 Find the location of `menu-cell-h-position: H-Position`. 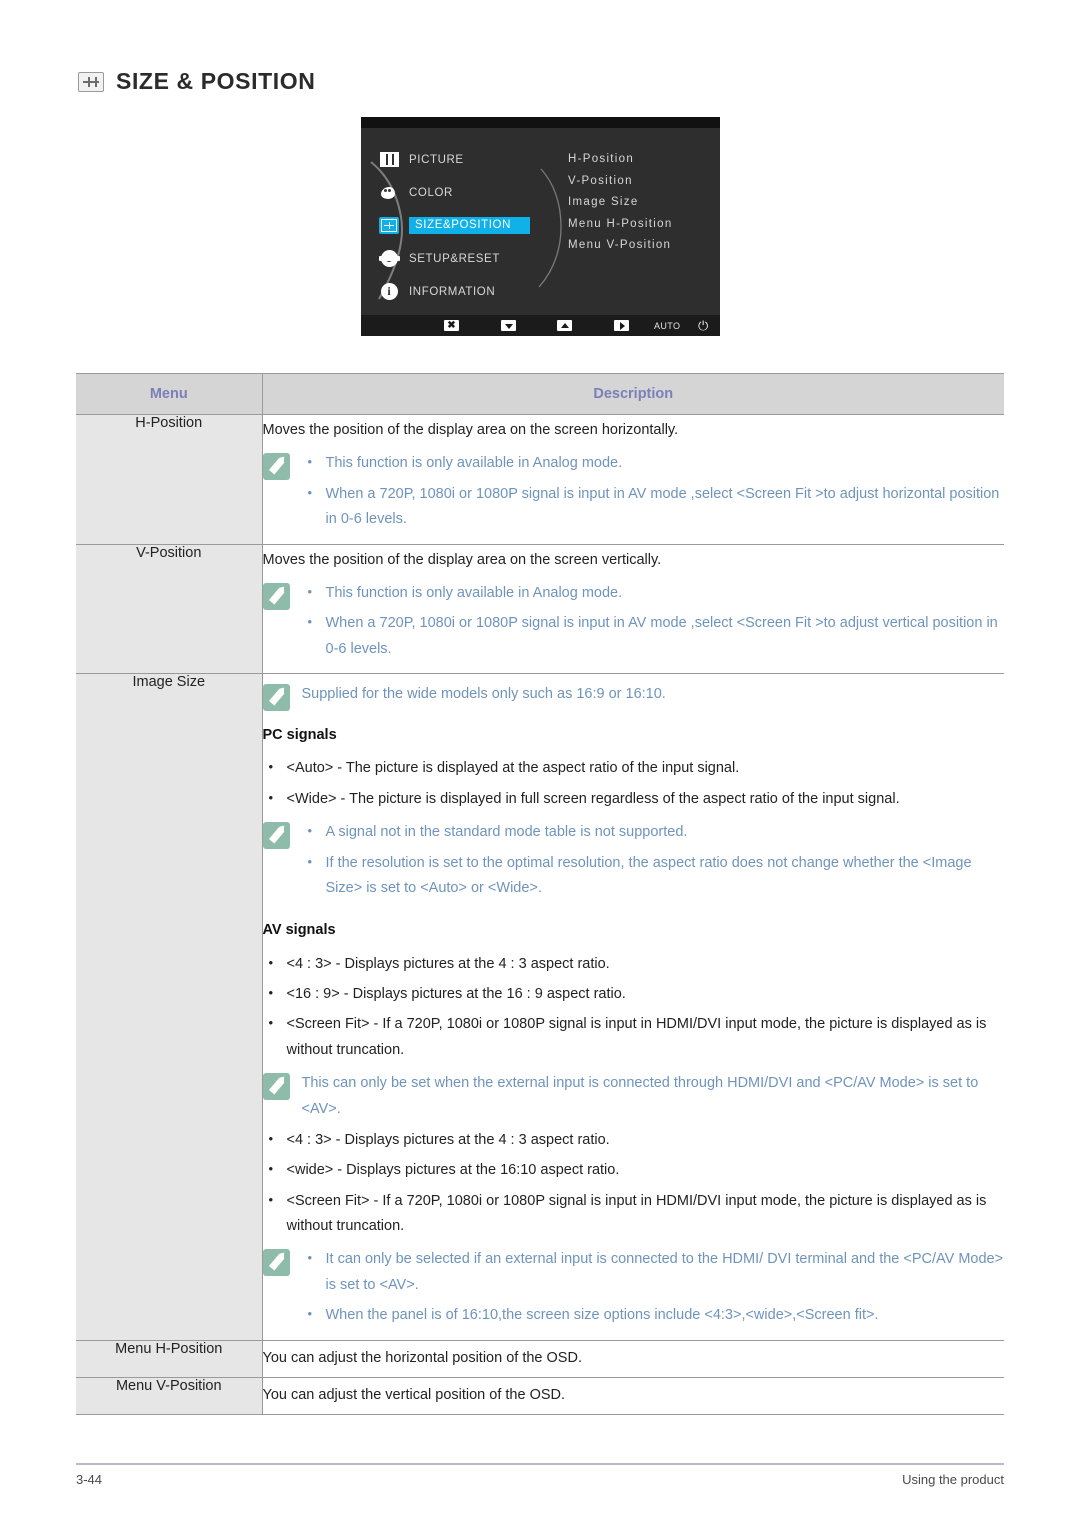

menu-cell-h-position: H-Position is located at coordinates (169, 479).